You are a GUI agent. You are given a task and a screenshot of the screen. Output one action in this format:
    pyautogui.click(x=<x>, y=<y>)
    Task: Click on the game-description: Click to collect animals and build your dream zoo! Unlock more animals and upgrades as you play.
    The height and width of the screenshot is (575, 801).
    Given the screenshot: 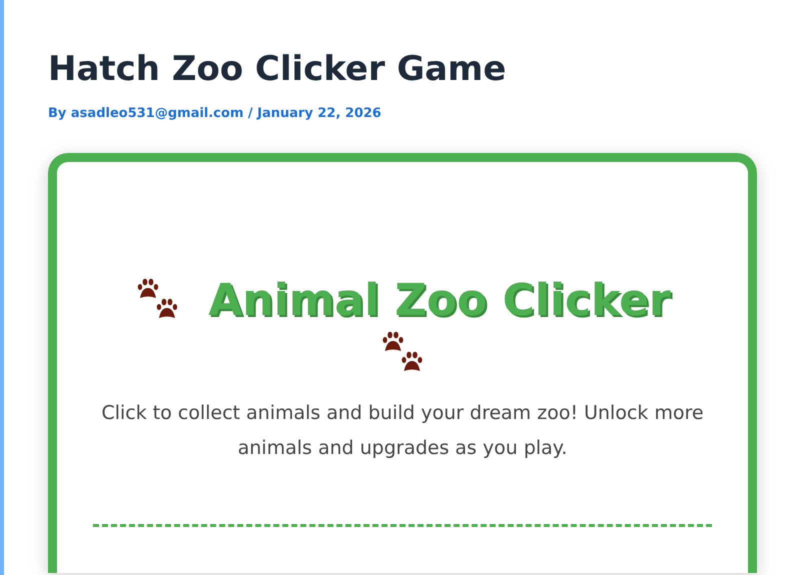 What is the action you would take?
    pyautogui.click(x=402, y=431)
    